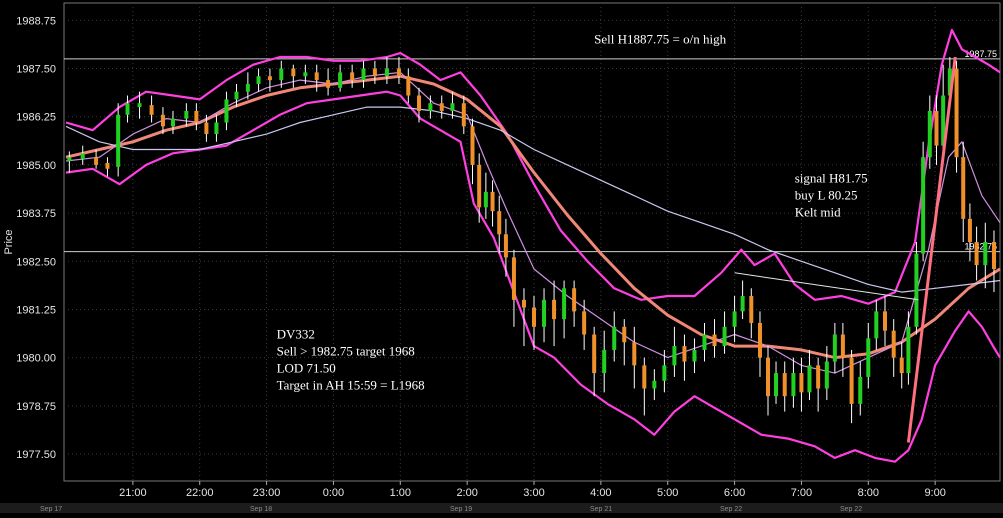  I want to click on y-tick-label: 1980.00, so click(36, 359).